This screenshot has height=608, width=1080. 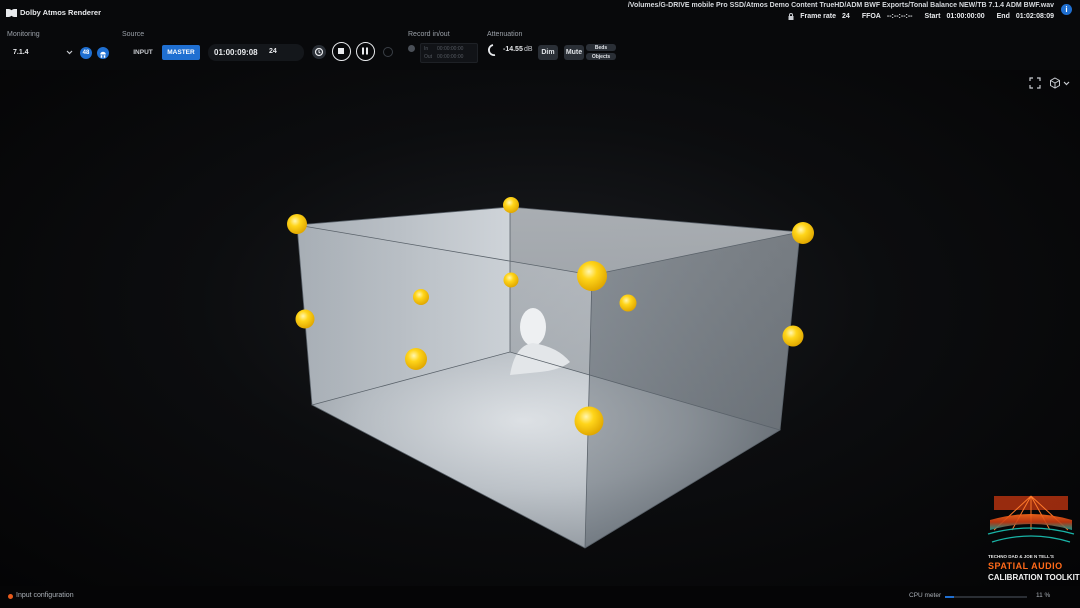 What do you see at coordinates (388, 52) in the screenshot?
I see `record-button` at bounding box center [388, 52].